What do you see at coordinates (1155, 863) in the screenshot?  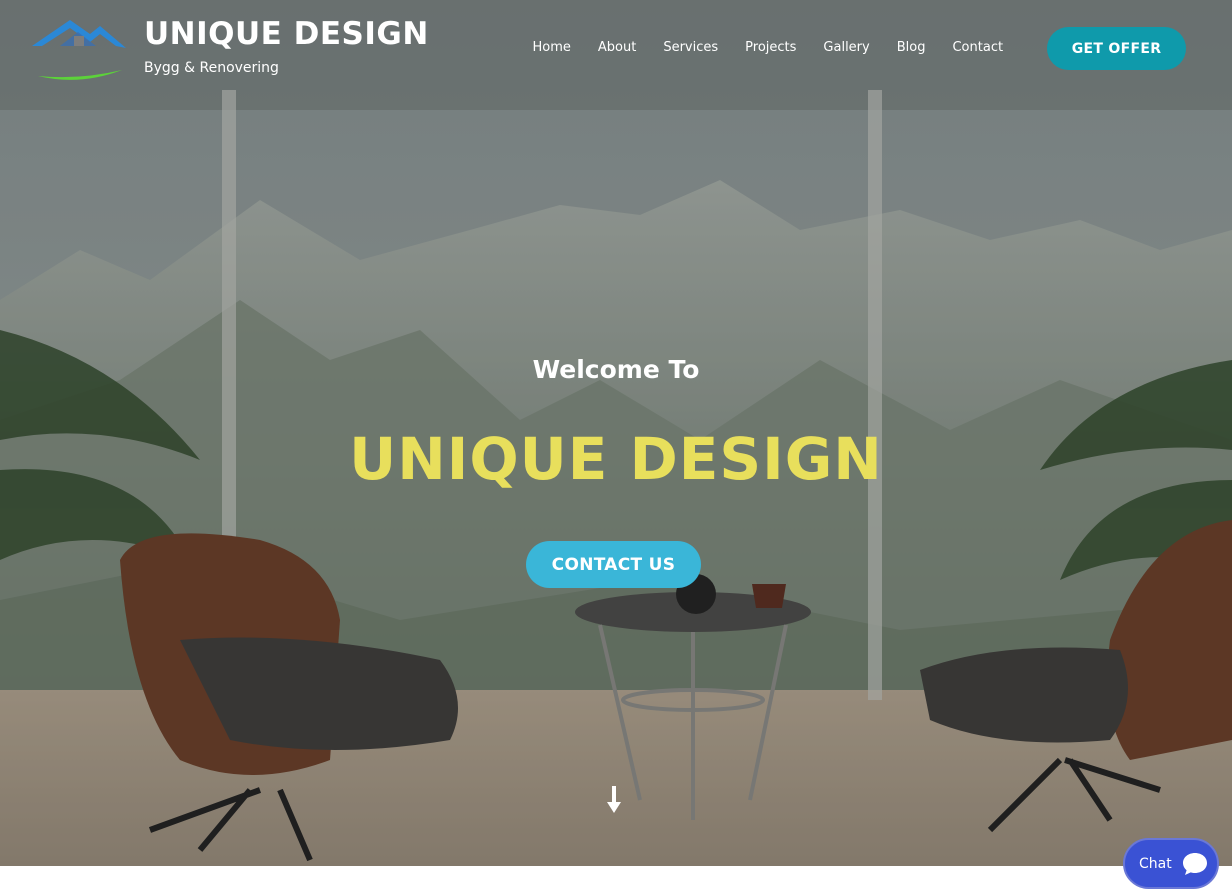 I see `chat-button-label: Chat` at bounding box center [1155, 863].